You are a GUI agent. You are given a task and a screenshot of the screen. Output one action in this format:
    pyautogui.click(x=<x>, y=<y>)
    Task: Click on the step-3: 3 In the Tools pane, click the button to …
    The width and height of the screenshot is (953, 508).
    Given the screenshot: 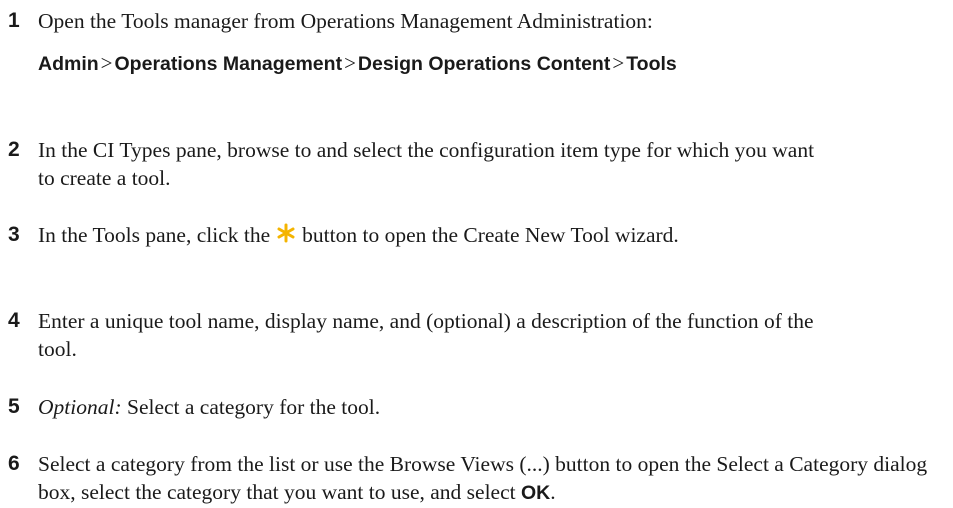 What is the action you would take?
    pyautogui.click(x=373, y=235)
    